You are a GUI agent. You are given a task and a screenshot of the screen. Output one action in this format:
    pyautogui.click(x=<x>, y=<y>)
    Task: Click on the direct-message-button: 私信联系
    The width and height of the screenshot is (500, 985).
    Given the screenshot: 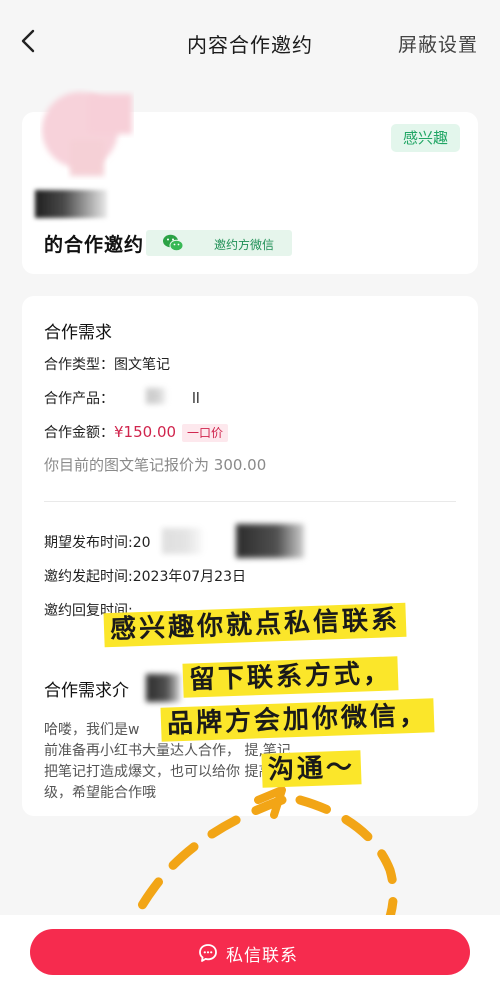 What is the action you would take?
    pyautogui.click(x=250, y=952)
    